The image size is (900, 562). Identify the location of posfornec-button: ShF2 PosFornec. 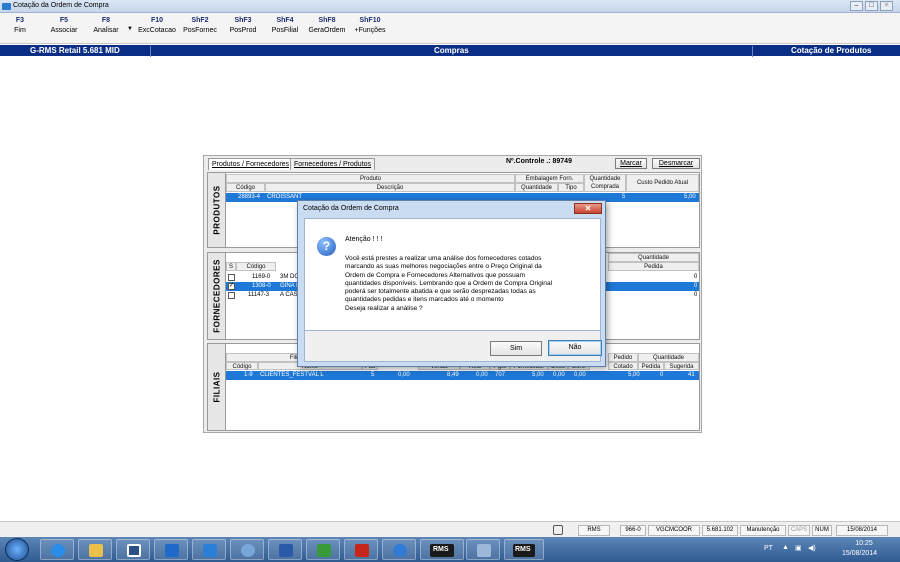
(200, 25).